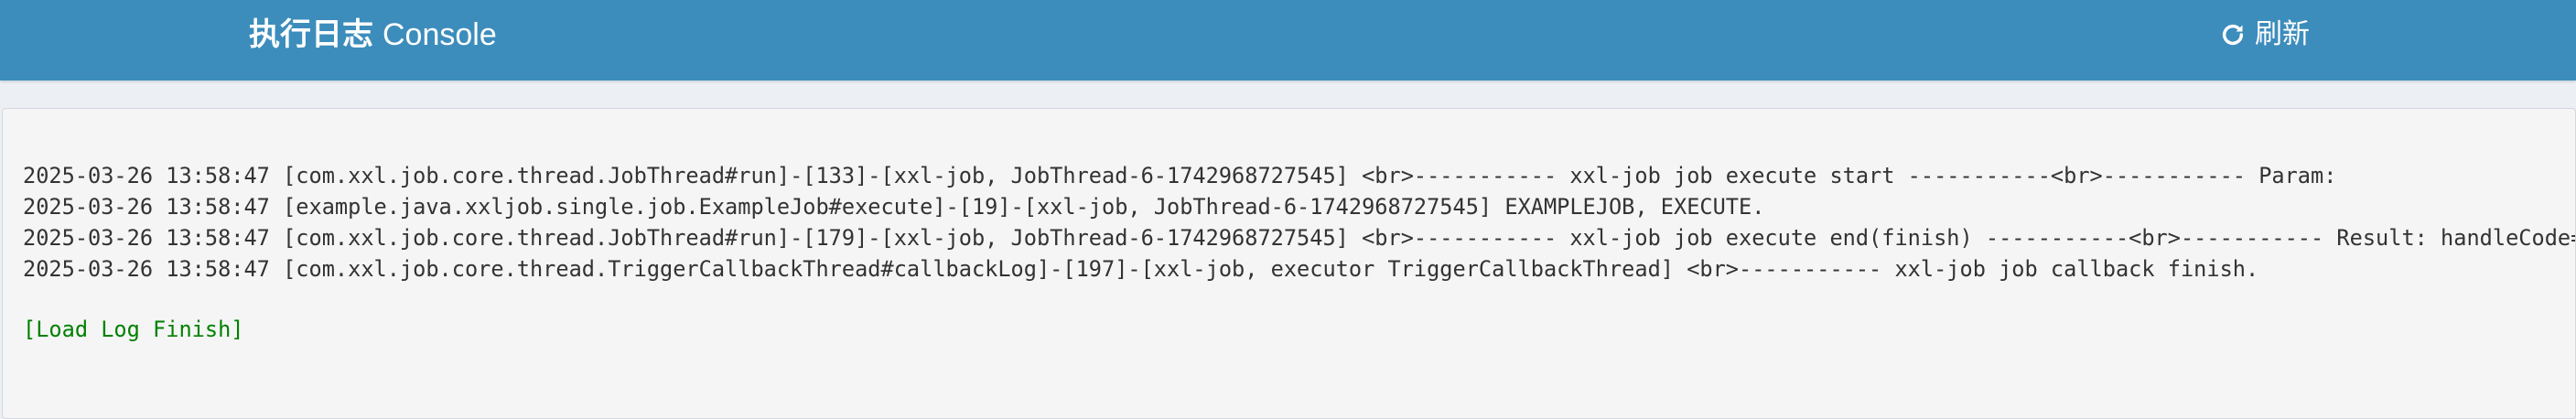 The height and width of the screenshot is (419, 2576). I want to click on page-title-sub: Console, so click(440, 34).